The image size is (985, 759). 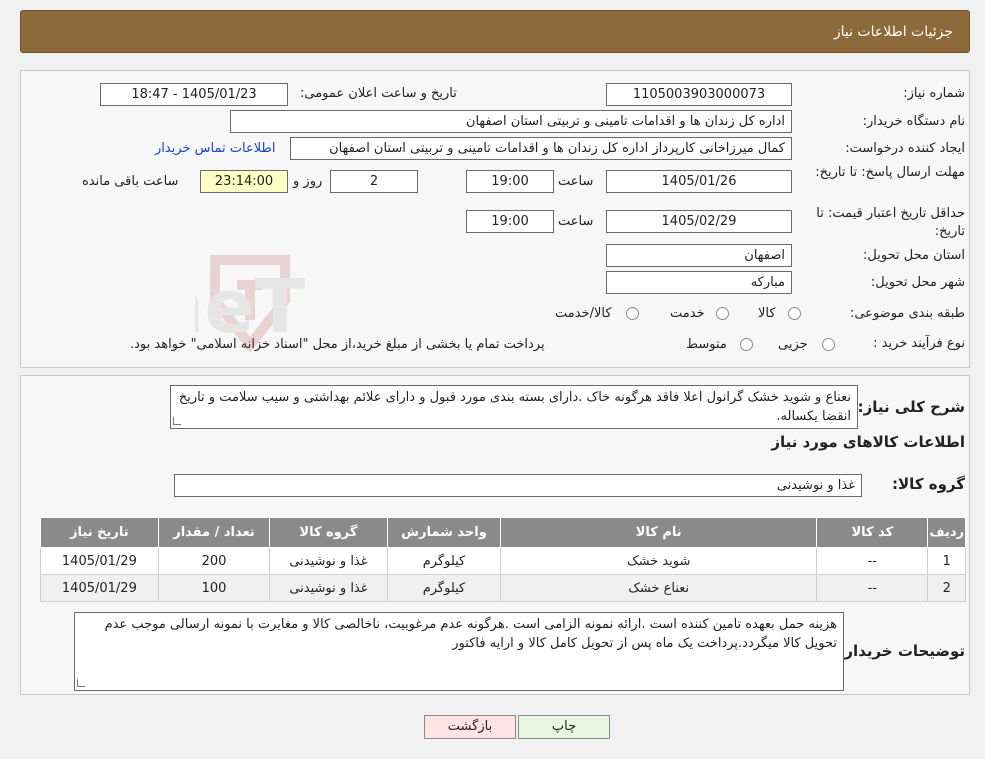 What do you see at coordinates (687, 313) in the screenshot?
I see `category-option-service: خدمت` at bounding box center [687, 313].